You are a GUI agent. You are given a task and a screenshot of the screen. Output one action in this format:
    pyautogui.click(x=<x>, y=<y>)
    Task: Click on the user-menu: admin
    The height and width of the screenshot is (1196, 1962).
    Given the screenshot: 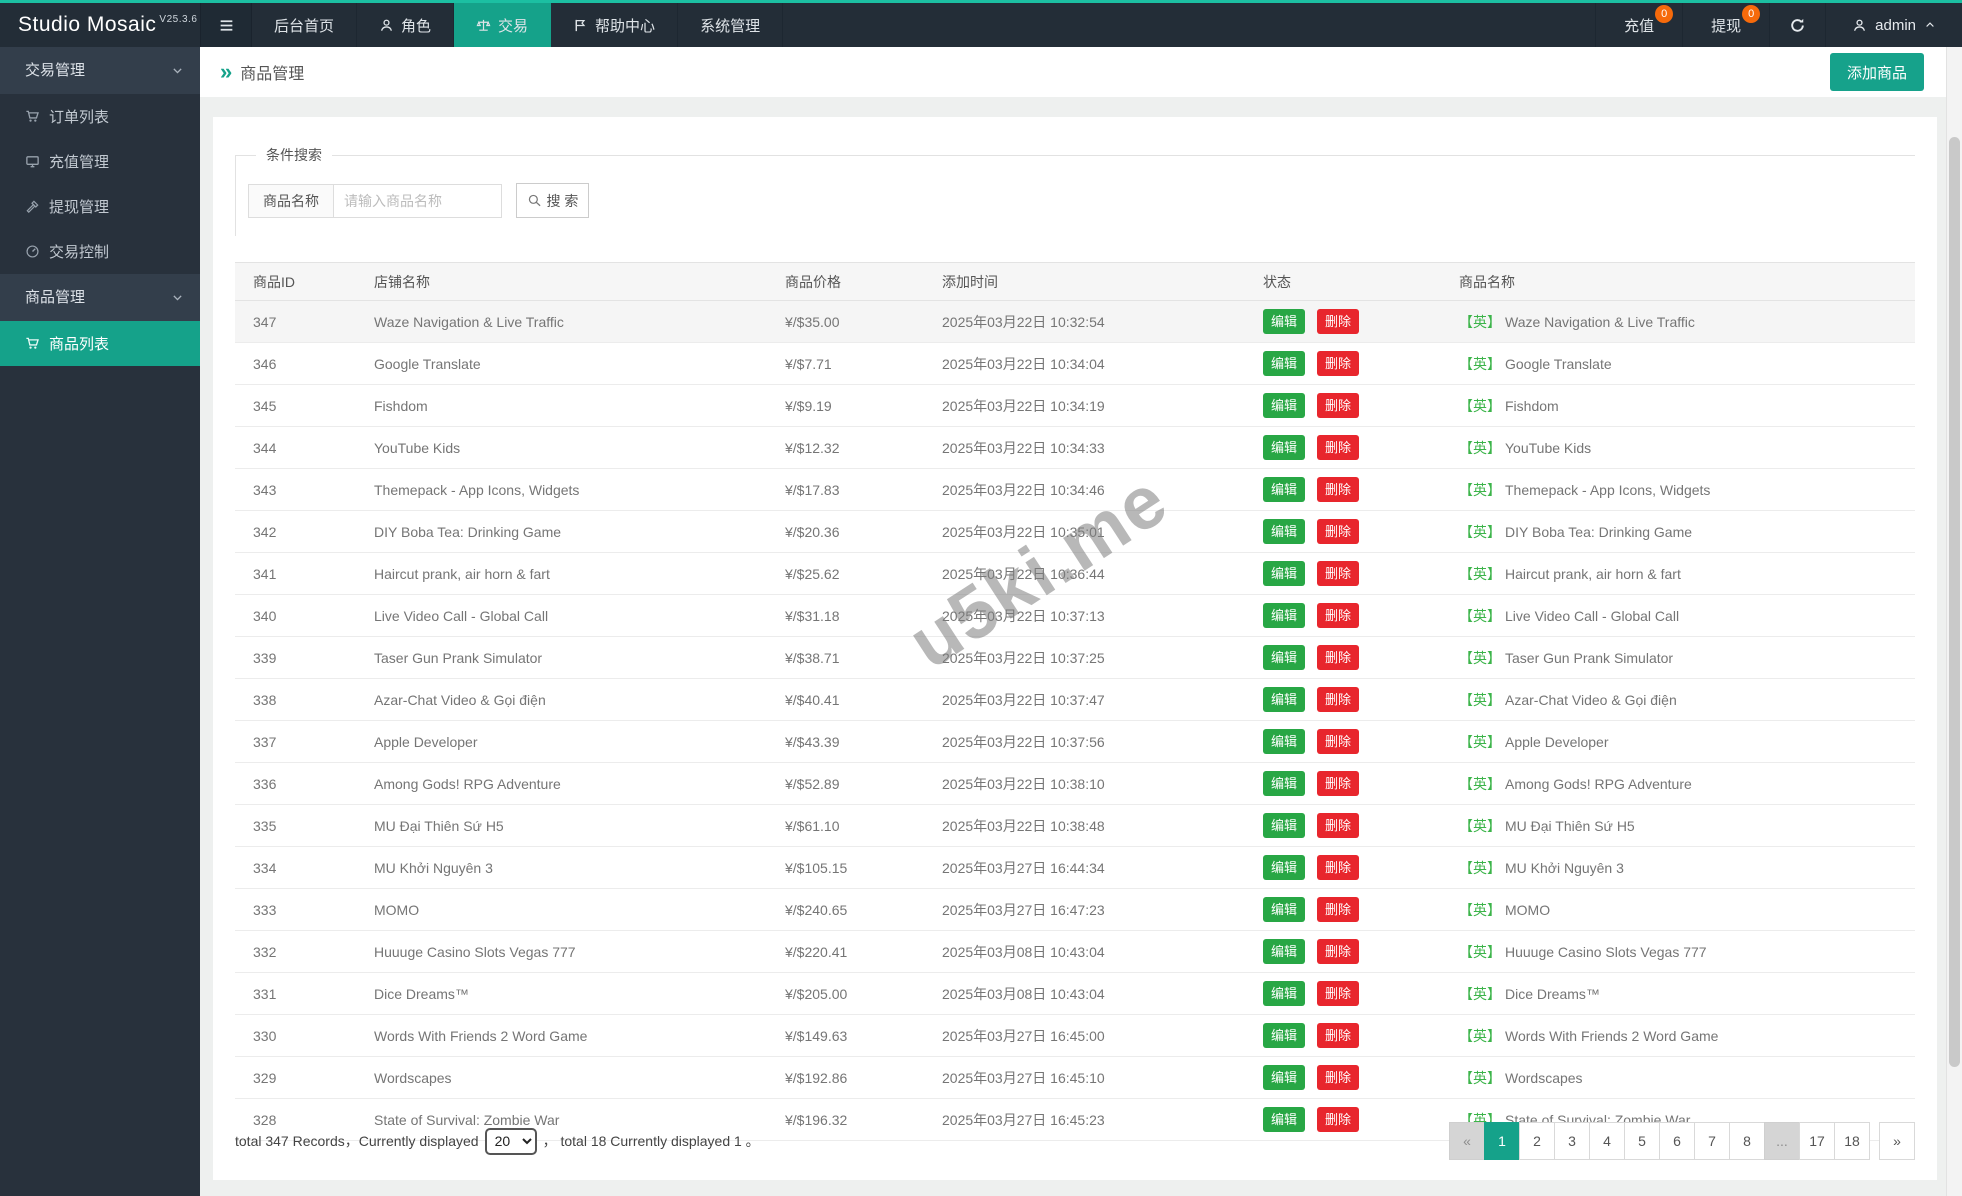 What is the action you would take?
    pyautogui.click(x=1893, y=25)
    